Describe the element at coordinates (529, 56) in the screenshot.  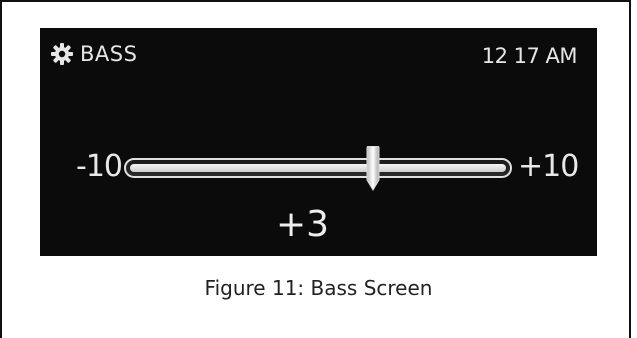
I see `clock: 12 17 AM` at that location.